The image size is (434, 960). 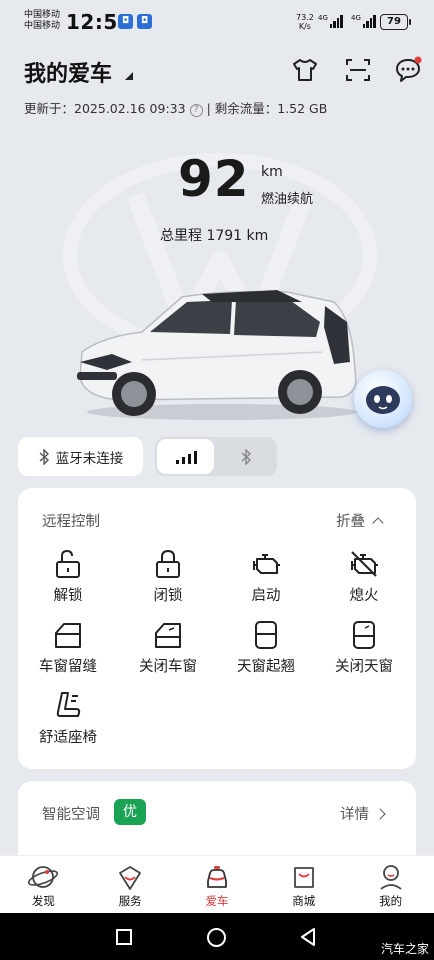 I want to click on window-close-icon, so click(x=168, y=635).